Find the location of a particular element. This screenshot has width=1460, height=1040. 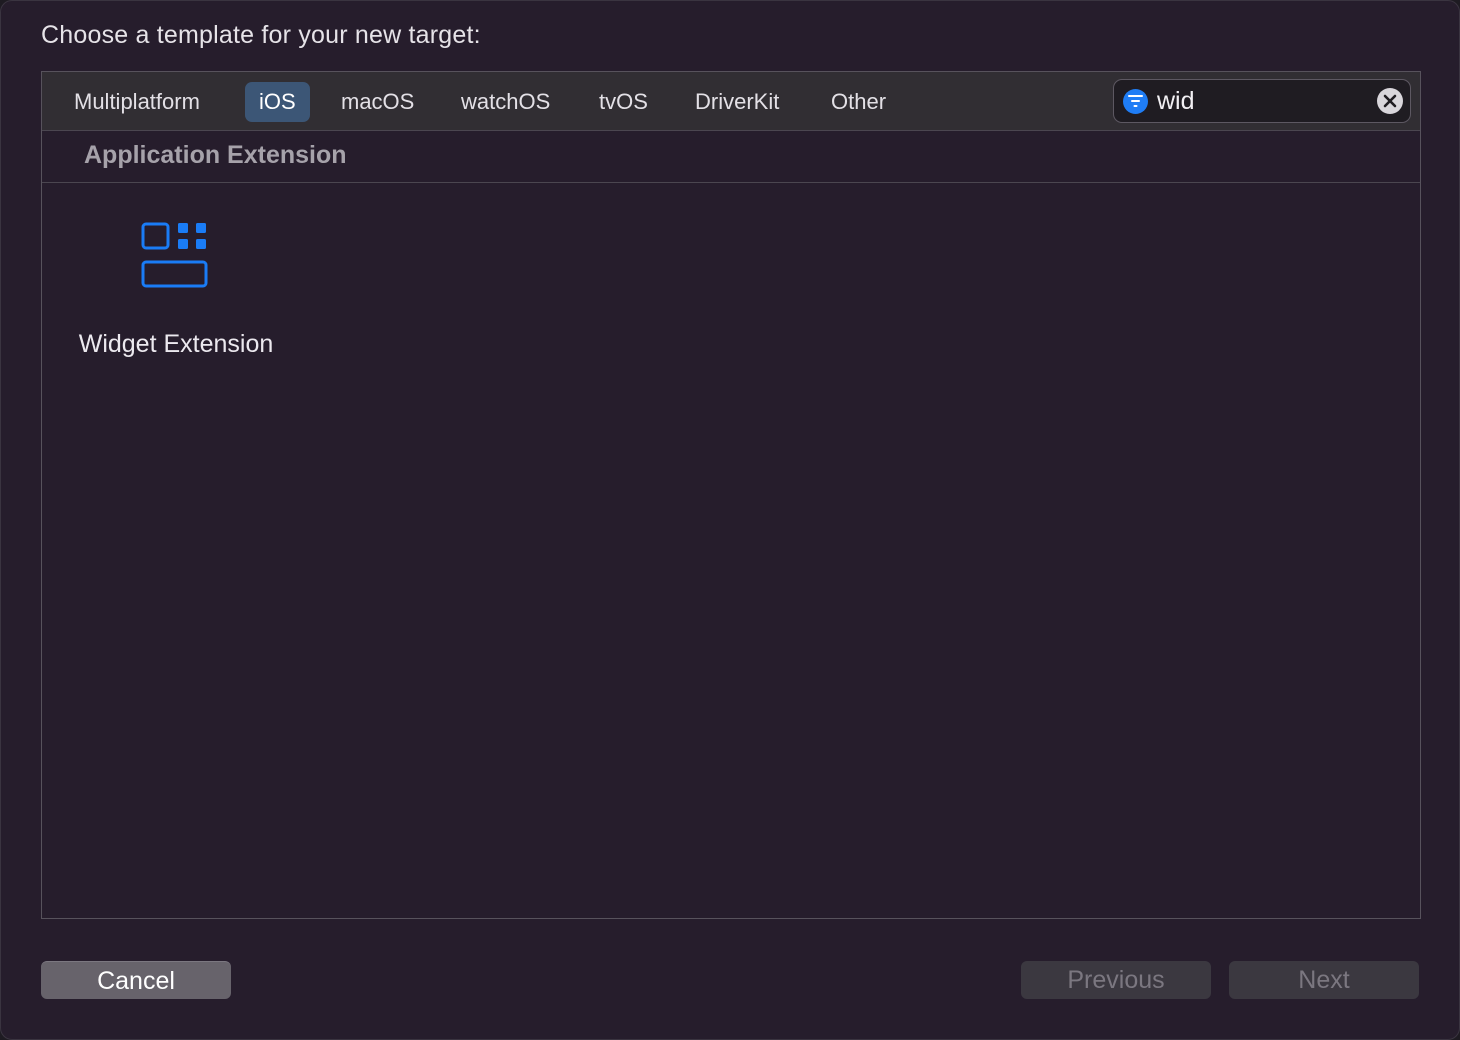

tab-ios: iOS is located at coordinates (277, 102).